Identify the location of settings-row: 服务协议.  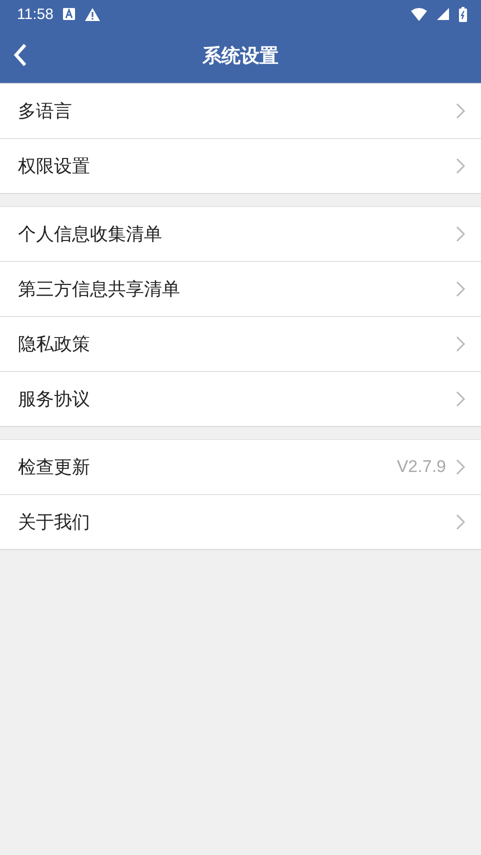
(240, 398).